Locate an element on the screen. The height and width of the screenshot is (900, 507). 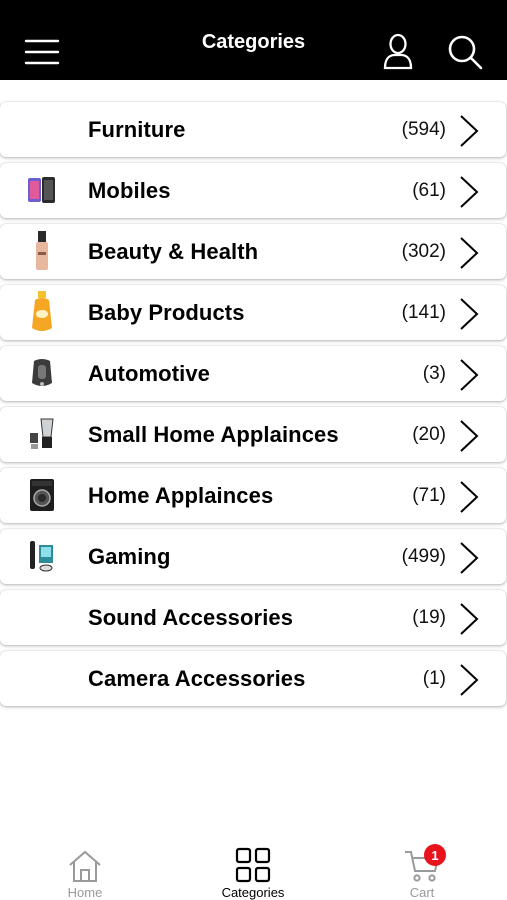
top-bar: Categories is located at coordinates (253, 40).